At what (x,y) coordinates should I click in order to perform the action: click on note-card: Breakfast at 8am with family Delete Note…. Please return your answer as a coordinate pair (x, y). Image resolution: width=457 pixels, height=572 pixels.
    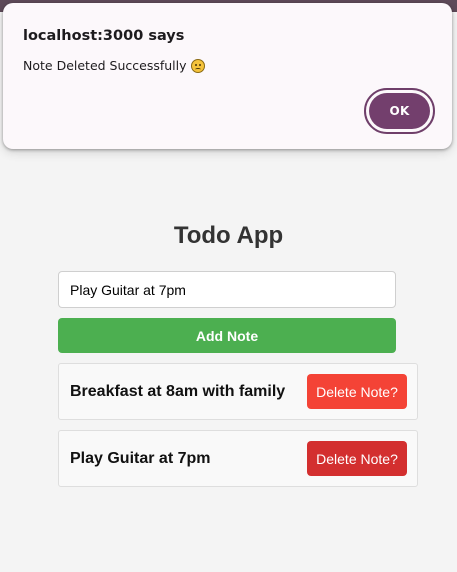
    Looking at the image, I should click on (238, 391).